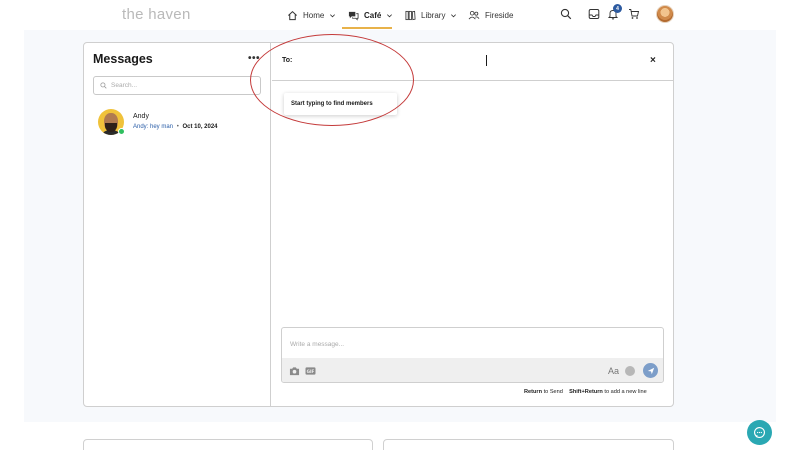 Image resolution: width=800 pixels, height=450 pixels. I want to click on conversation-preview: Andy: hey man, so click(153, 127).